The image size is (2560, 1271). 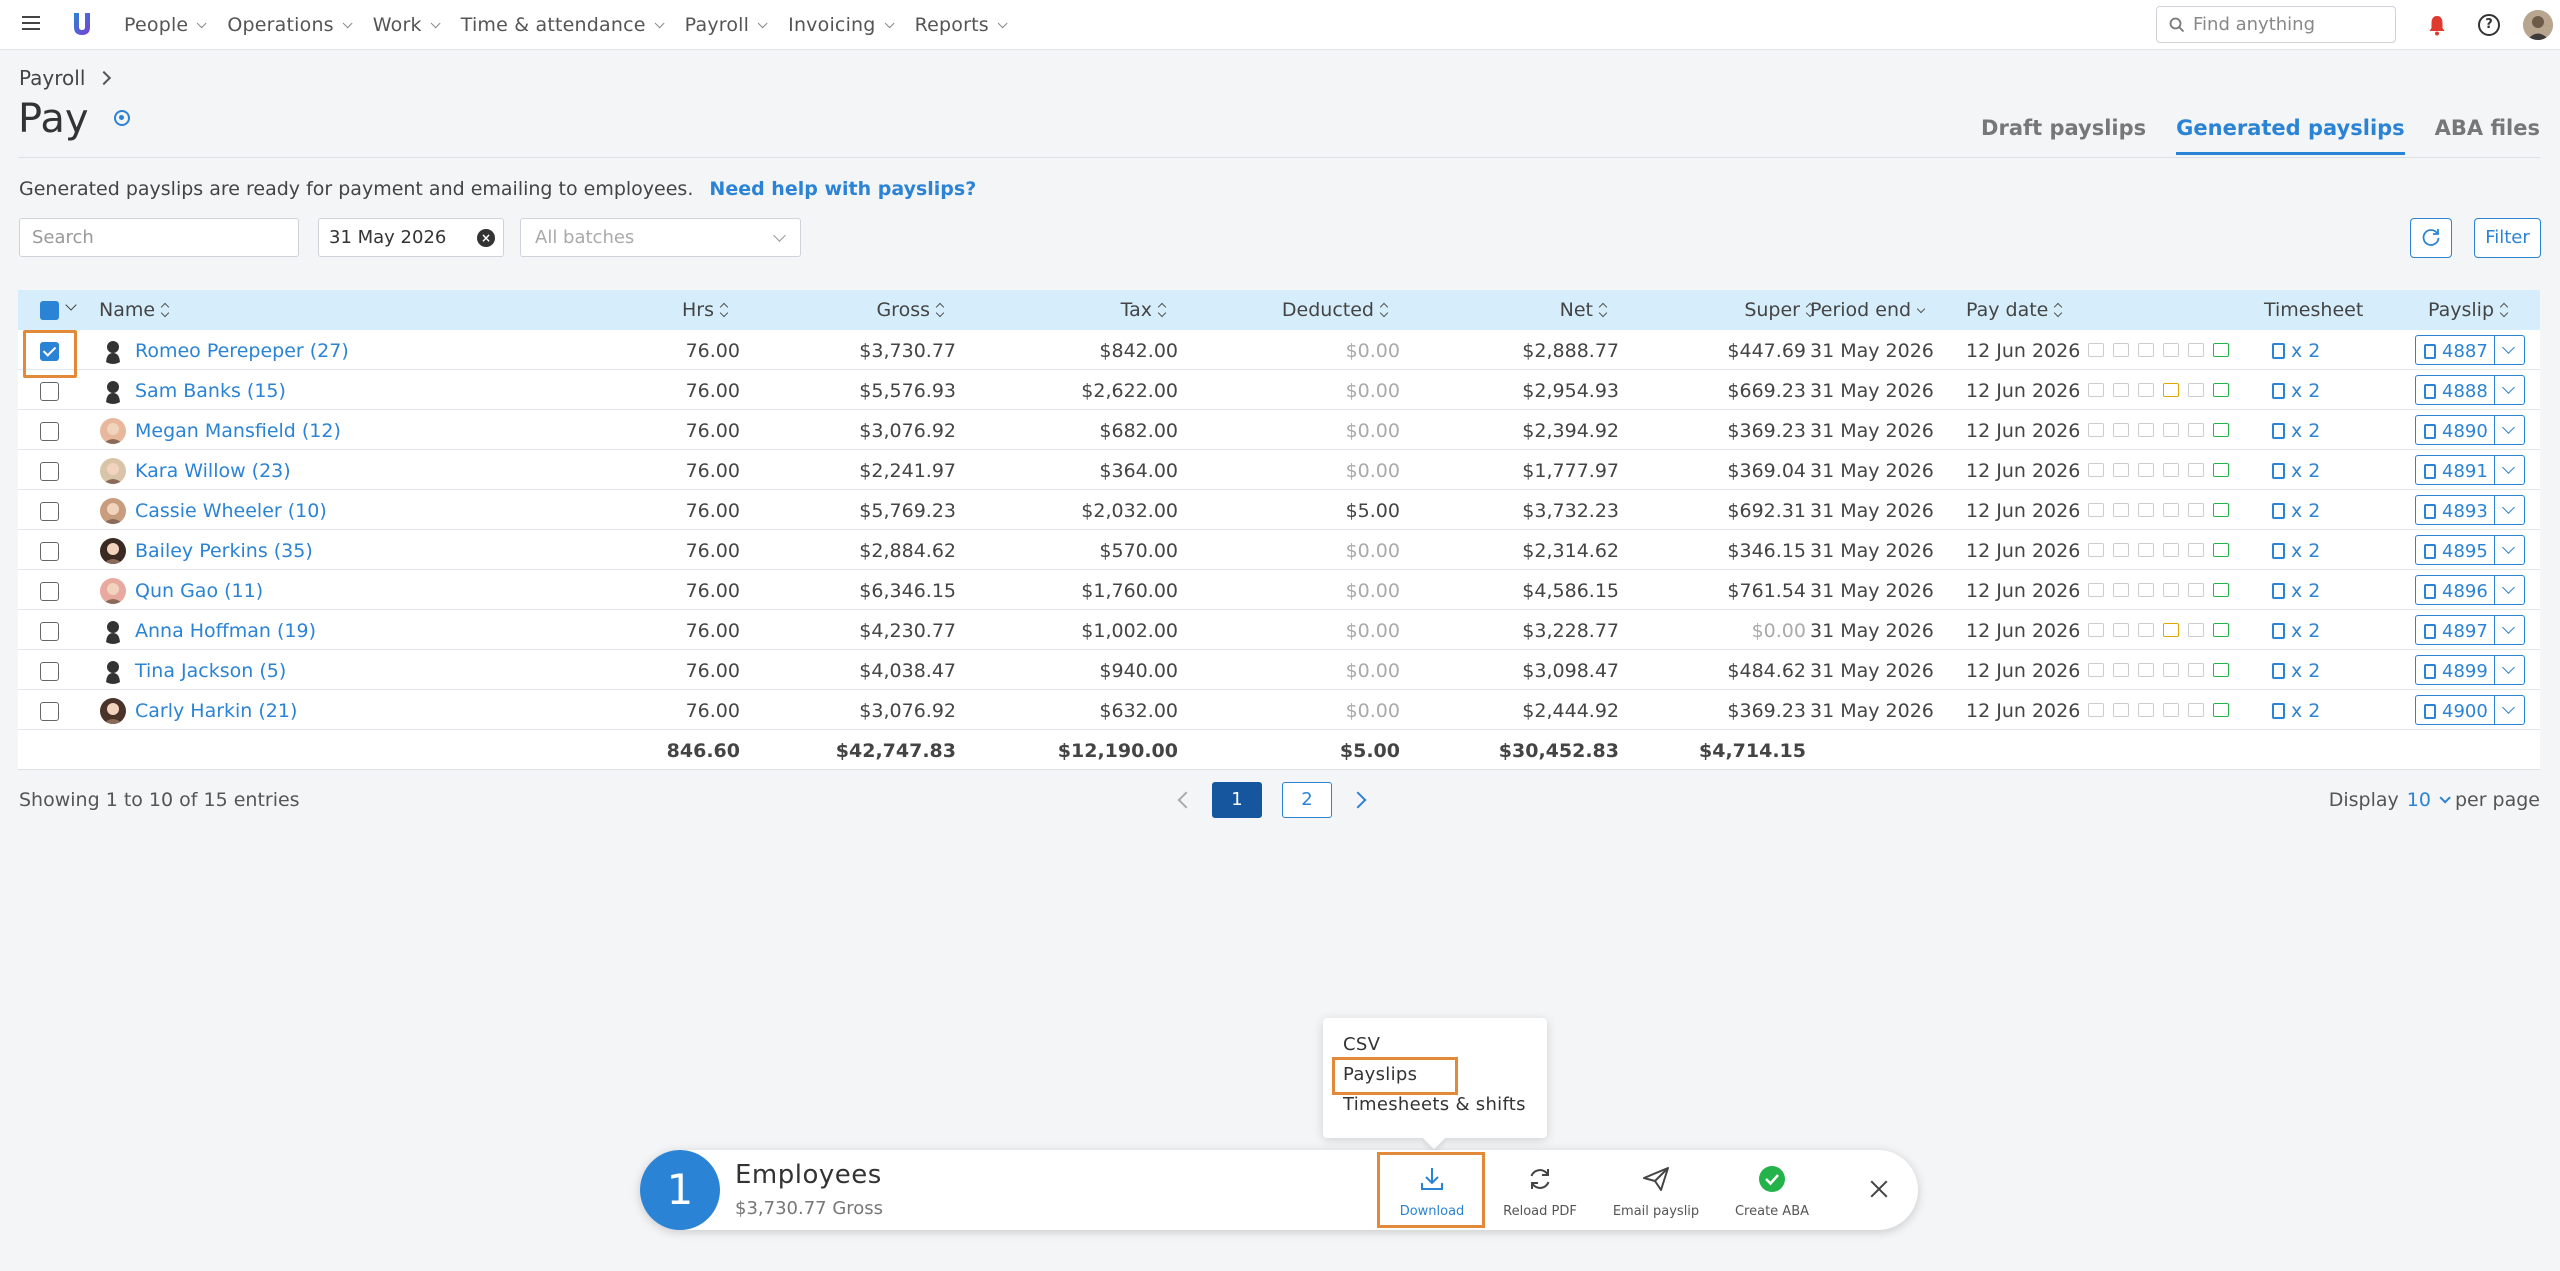 I want to click on payslip-button: 4888, so click(x=2455, y=390).